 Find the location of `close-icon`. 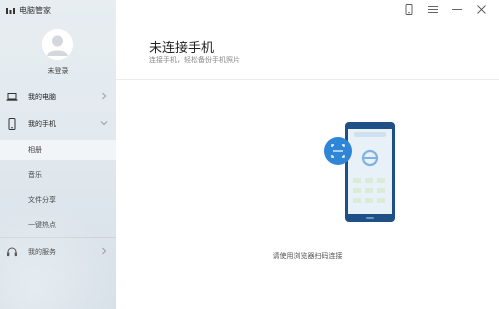

close-icon is located at coordinates (481, 9).